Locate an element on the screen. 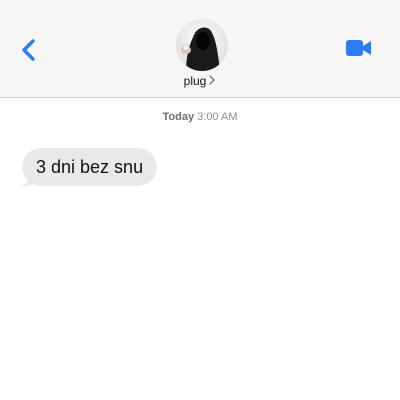  contact-name-row: plug is located at coordinates (200, 82).